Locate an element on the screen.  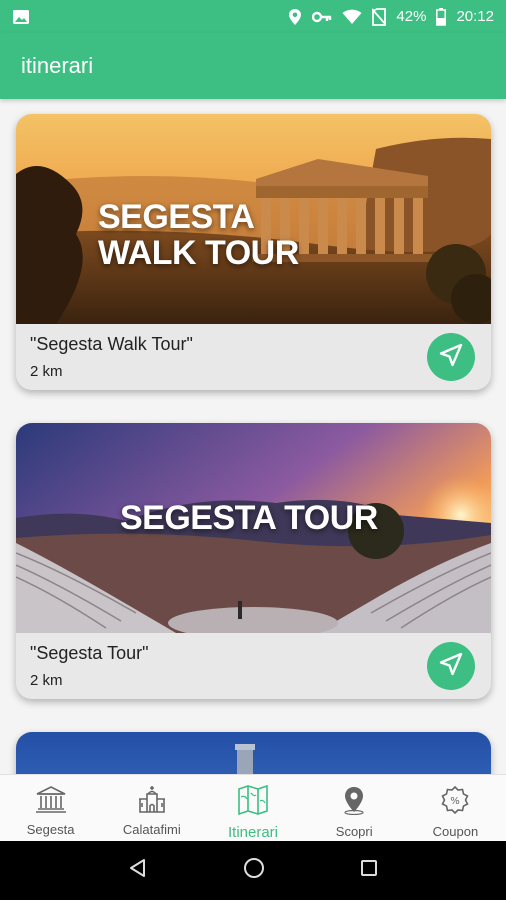
nav-item-segesta: Segesta is located at coordinates (50, 808).